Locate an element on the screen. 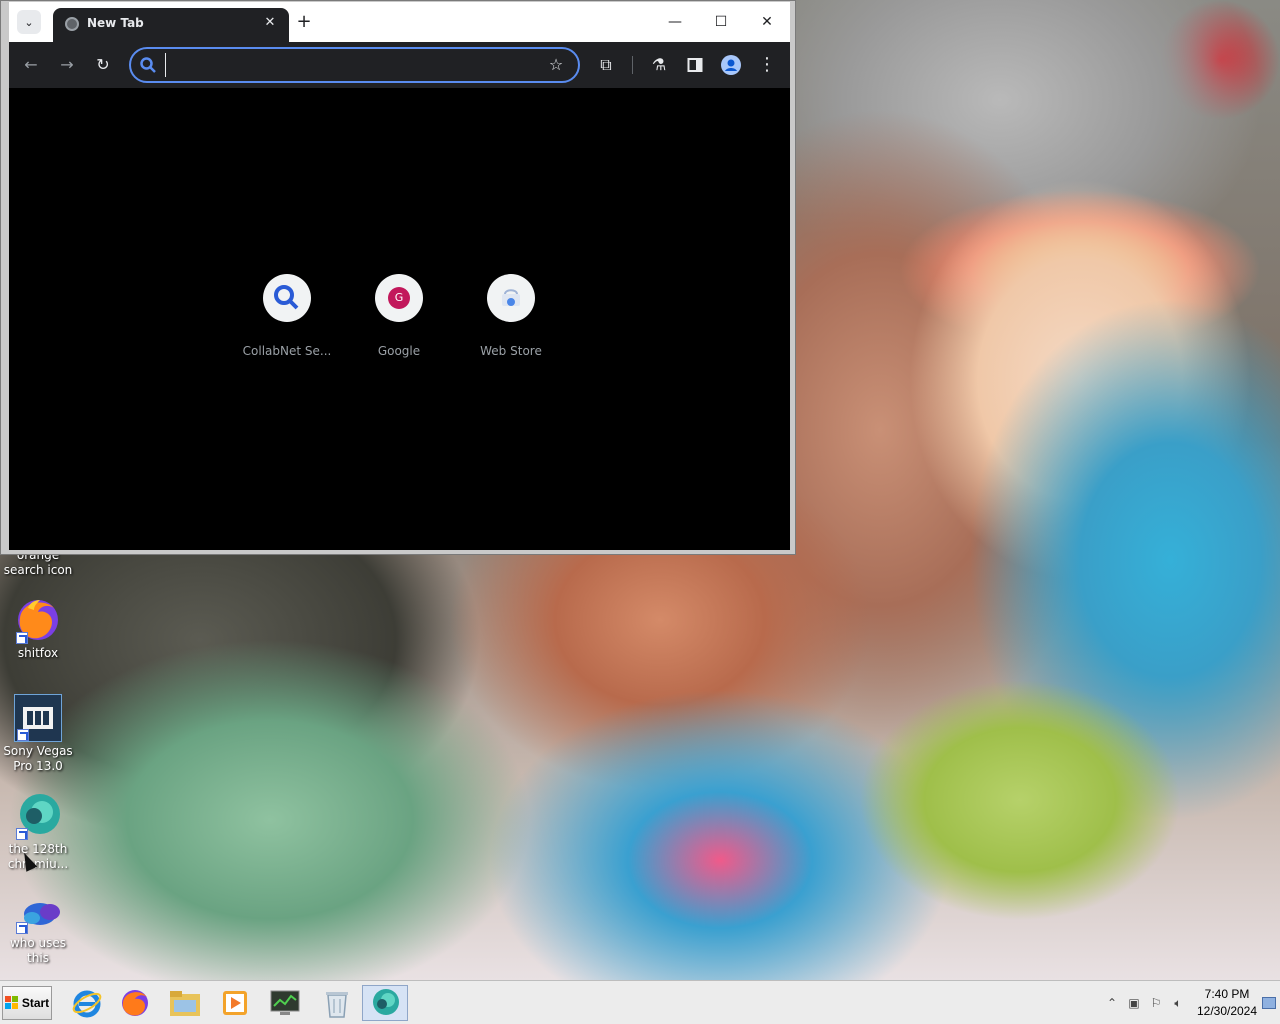  arrow-left-icon: ← is located at coordinates (31, 64).